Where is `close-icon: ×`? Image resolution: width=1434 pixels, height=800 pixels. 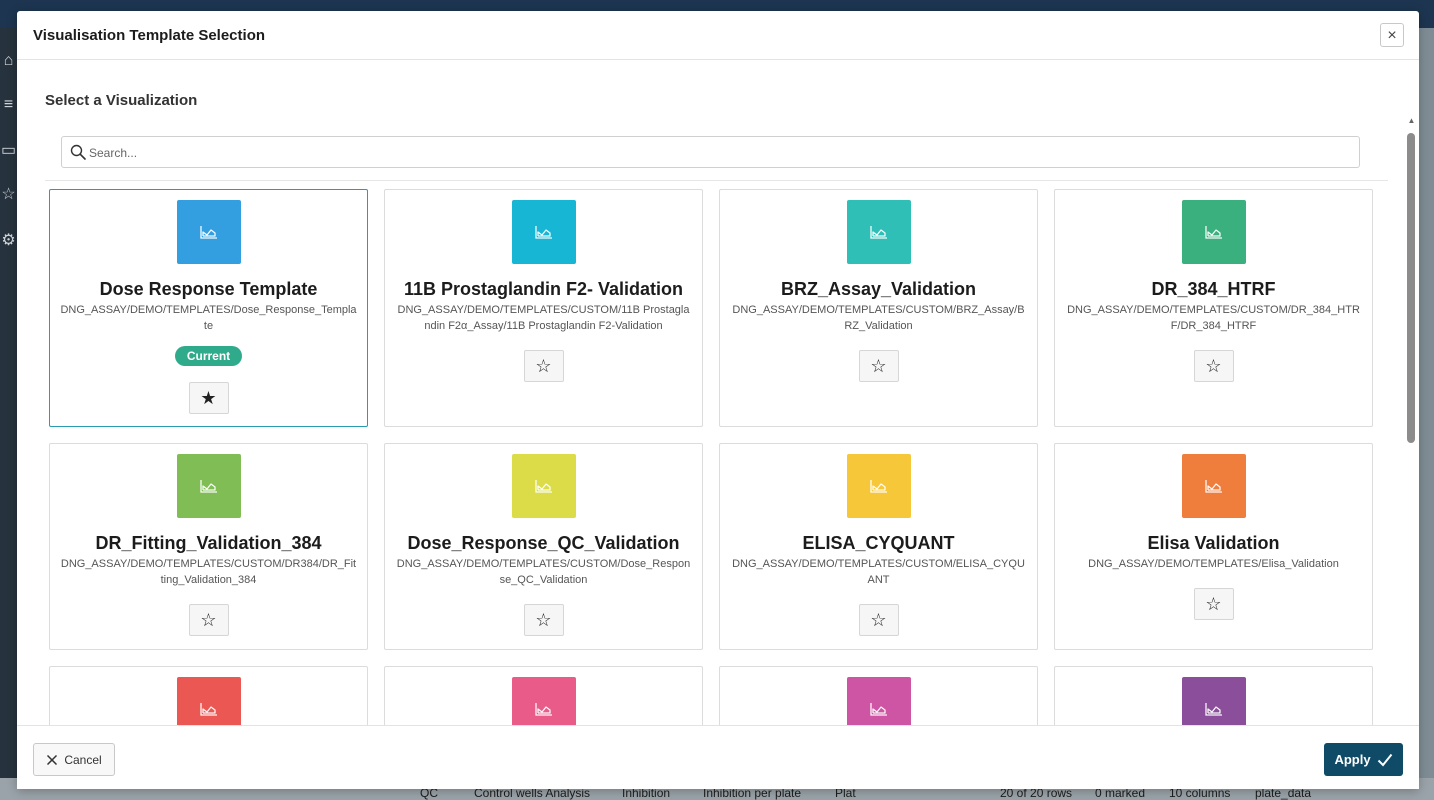
close-icon: × is located at coordinates (1392, 35).